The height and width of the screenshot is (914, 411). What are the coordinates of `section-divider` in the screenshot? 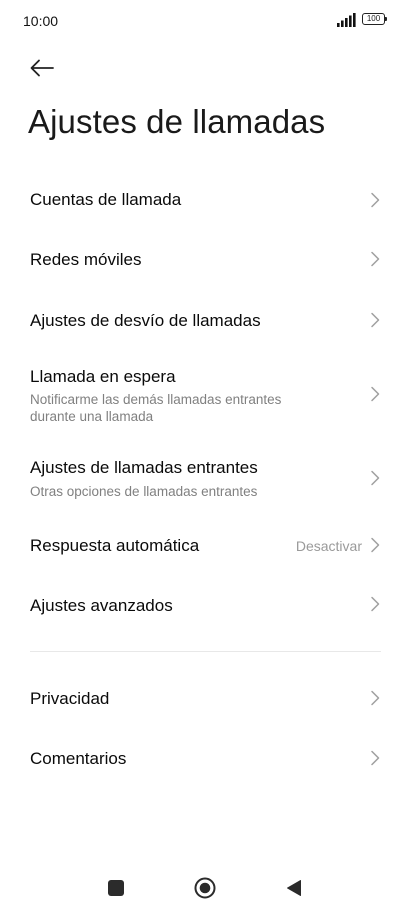 It's located at (205, 651).